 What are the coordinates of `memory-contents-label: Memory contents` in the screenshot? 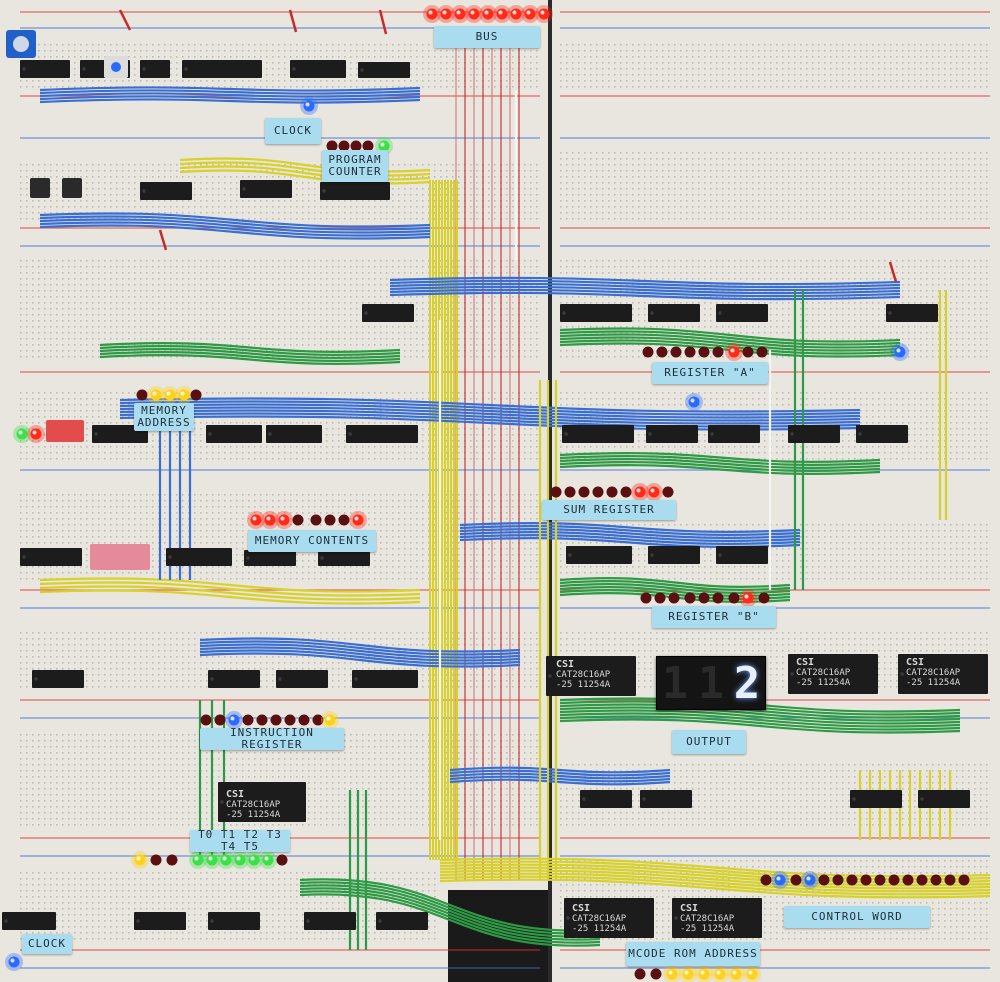 It's located at (312, 541).